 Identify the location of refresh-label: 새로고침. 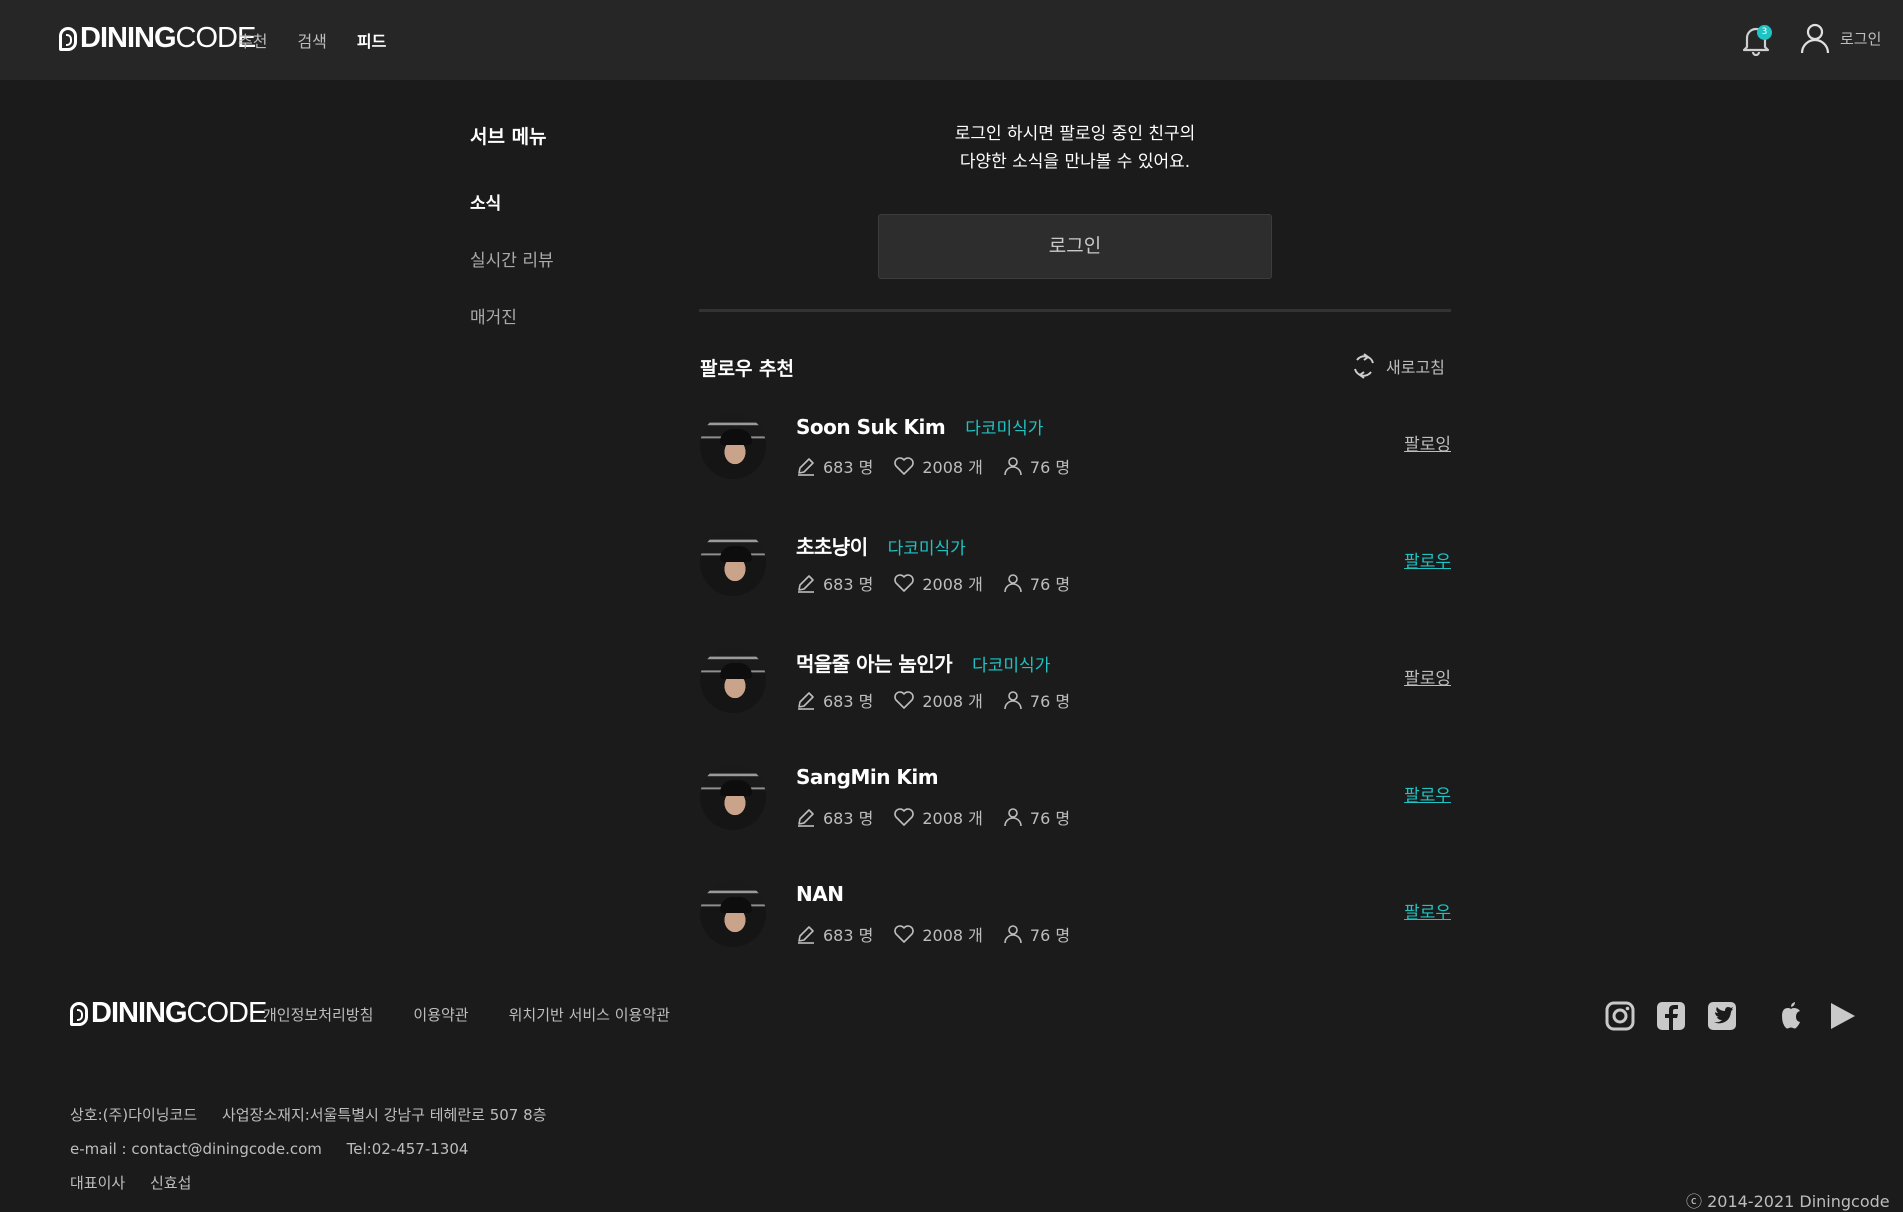
(1415, 367).